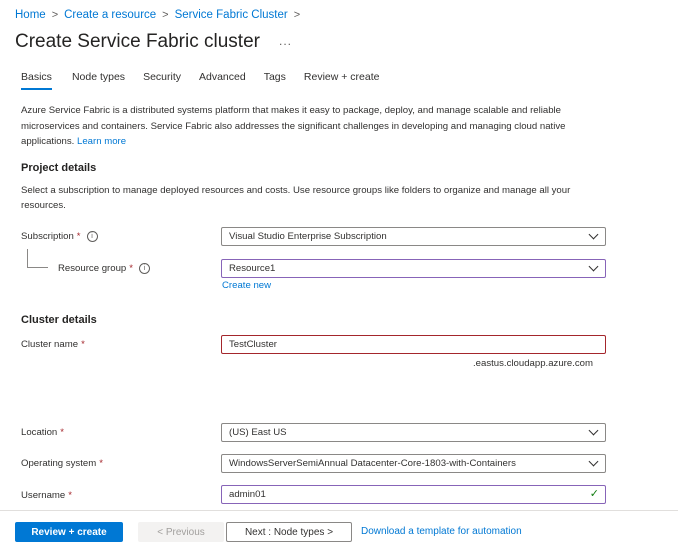  What do you see at coordinates (275, 80) in the screenshot?
I see `tab-tags: Tags` at bounding box center [275, 80].